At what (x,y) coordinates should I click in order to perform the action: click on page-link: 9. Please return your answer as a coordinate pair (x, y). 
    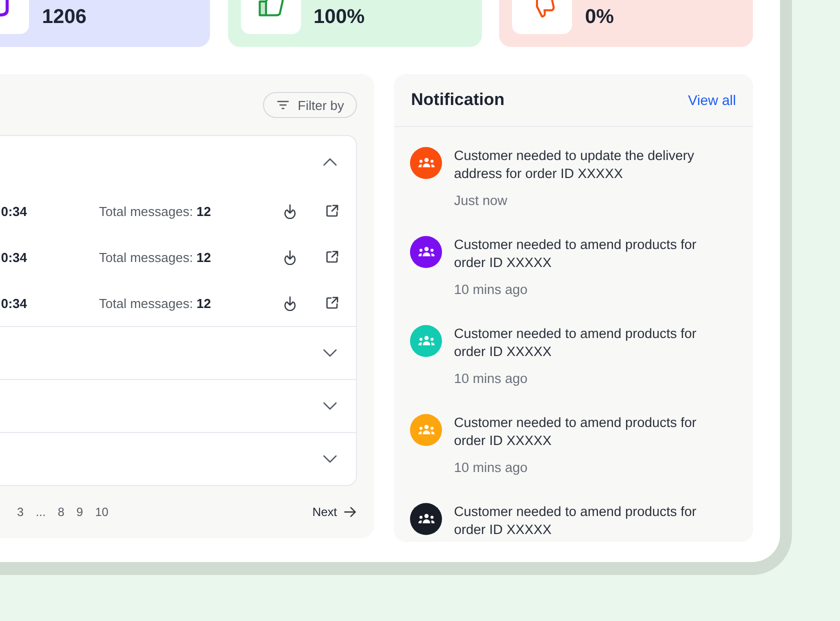
    Looking at the image, I should click on (80, 512).